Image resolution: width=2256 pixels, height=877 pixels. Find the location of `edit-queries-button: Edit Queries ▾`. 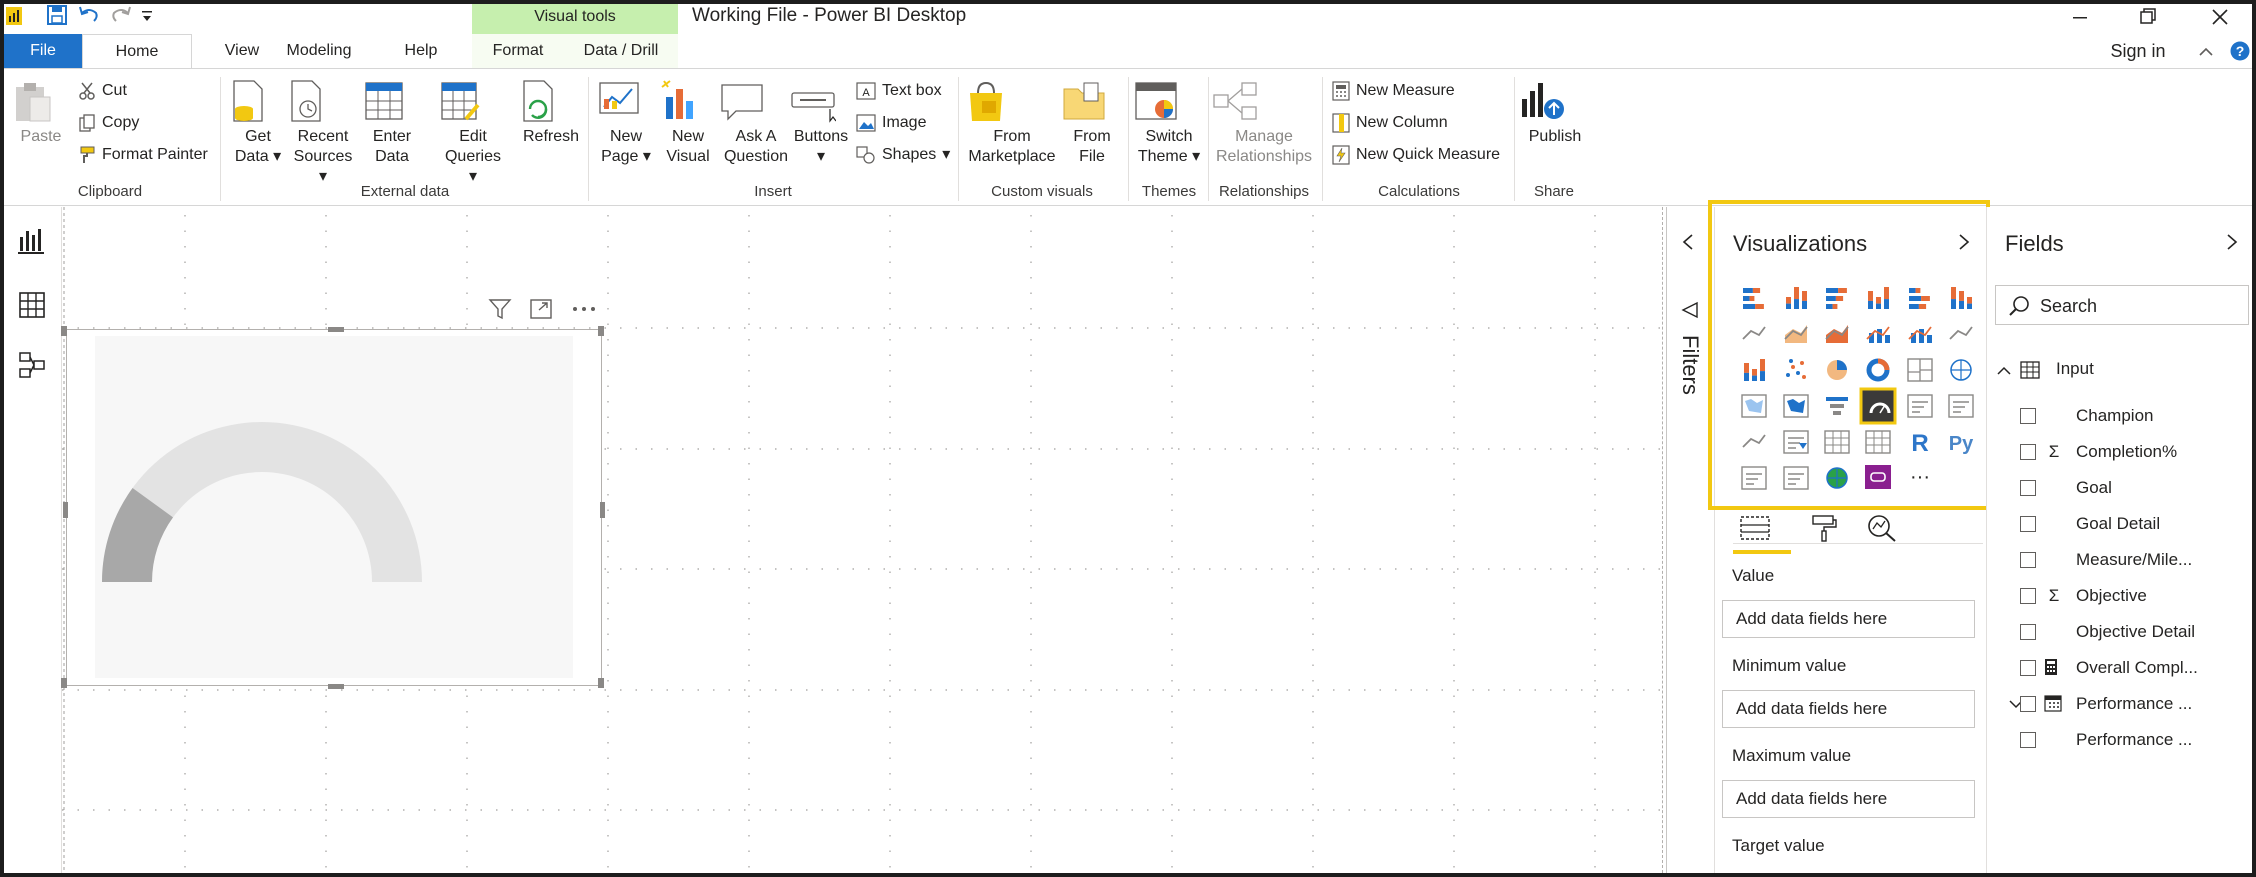

edit-queries-button: Edit Queries ▾ is located at coordinates (473, 133).